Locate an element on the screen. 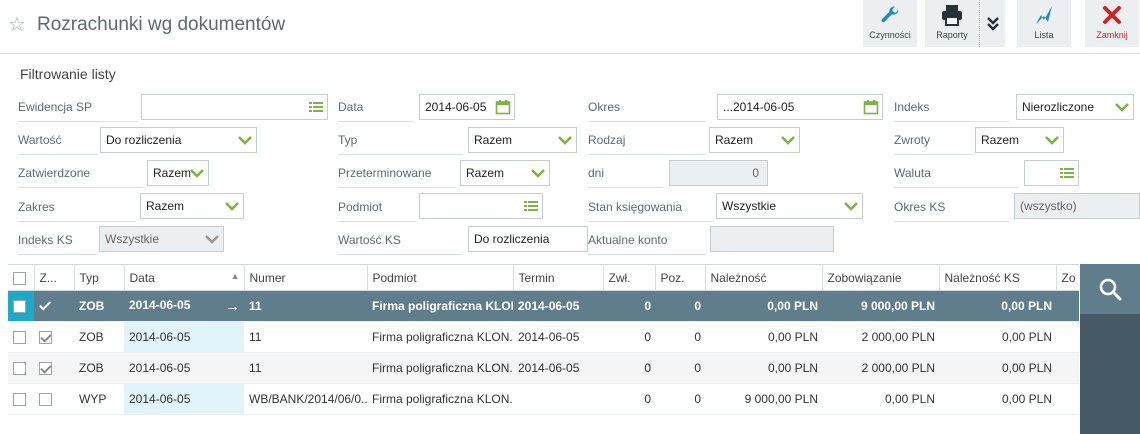 This screenshot has height=434, width=1140. czynnosci-button: Czynności is located at coordinates (890, 23).